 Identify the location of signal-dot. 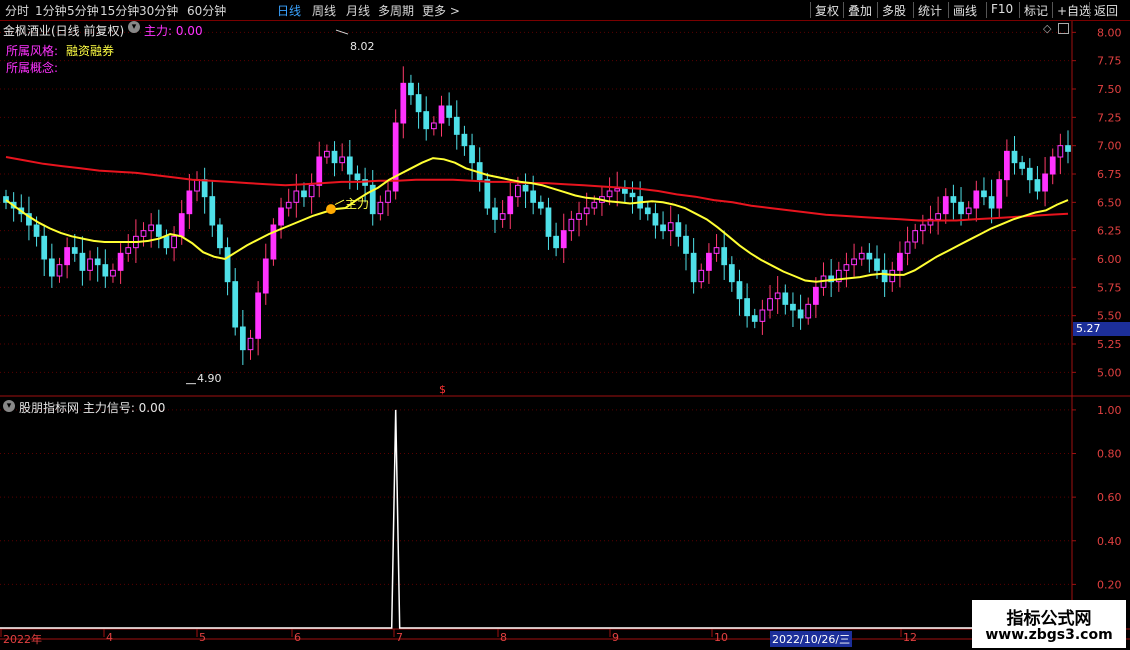
(331, 209).